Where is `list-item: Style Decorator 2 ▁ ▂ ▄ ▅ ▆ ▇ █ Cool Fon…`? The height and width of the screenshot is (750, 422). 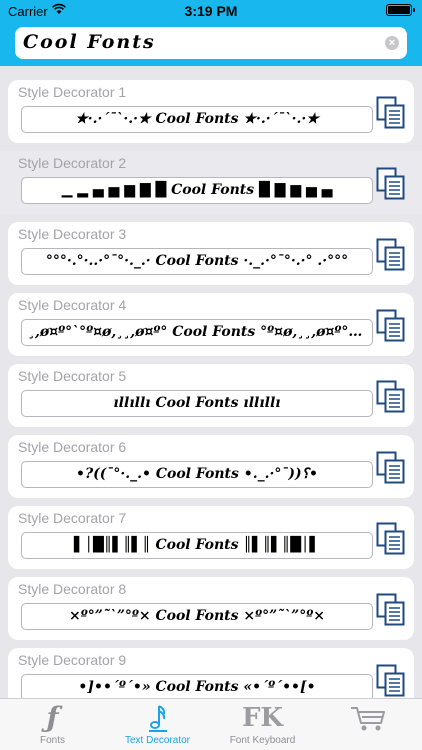
list-item: Style Decorator 2 ▁ ▂ ▄ ▅ ▆ ▇ █ Cool Fon… is located at coordinates (211, 182).